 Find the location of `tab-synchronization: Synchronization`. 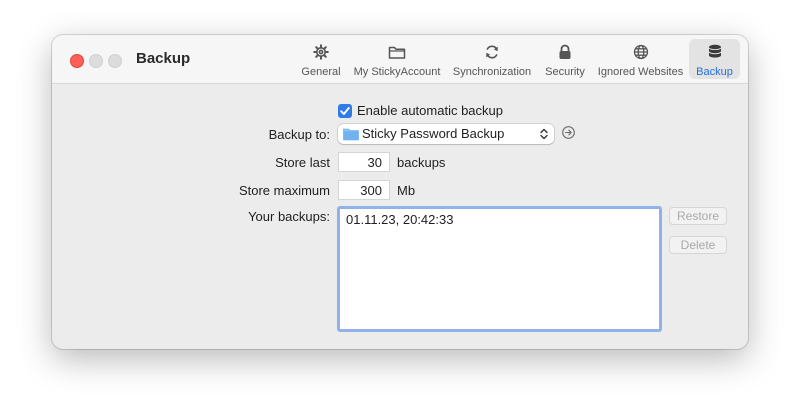

tab-synchronization: Synchronization is located at coordinates (492, 59).